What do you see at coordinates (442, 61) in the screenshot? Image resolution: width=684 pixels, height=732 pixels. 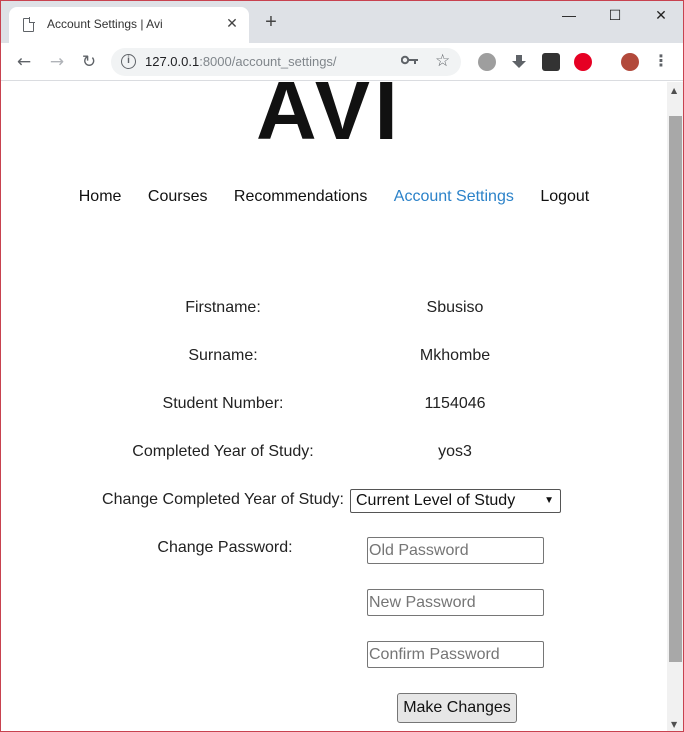 I see `star-icon: ☆` at bounding box center [442, 61].